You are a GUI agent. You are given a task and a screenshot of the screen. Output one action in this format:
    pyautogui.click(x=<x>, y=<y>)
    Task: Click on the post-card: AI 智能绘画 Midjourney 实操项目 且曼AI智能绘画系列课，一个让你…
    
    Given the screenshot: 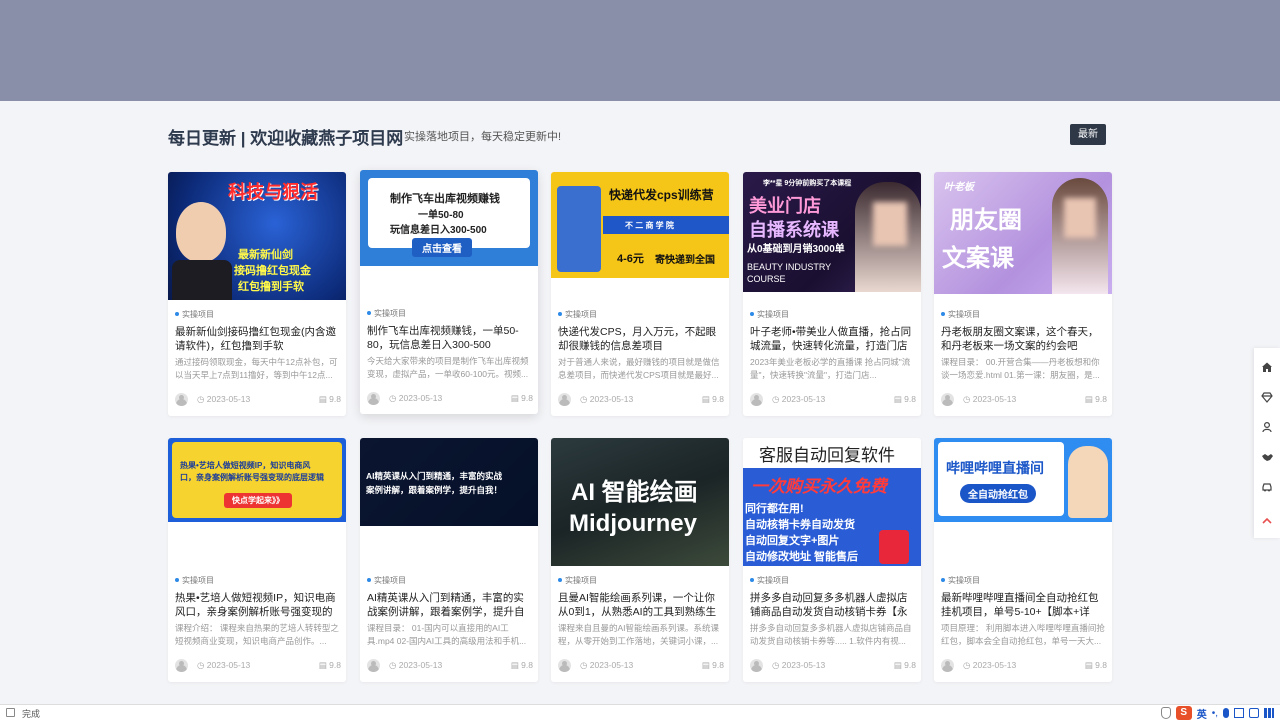 What is the action you would take?
    pyautogui.click(x=640, y=560)
    